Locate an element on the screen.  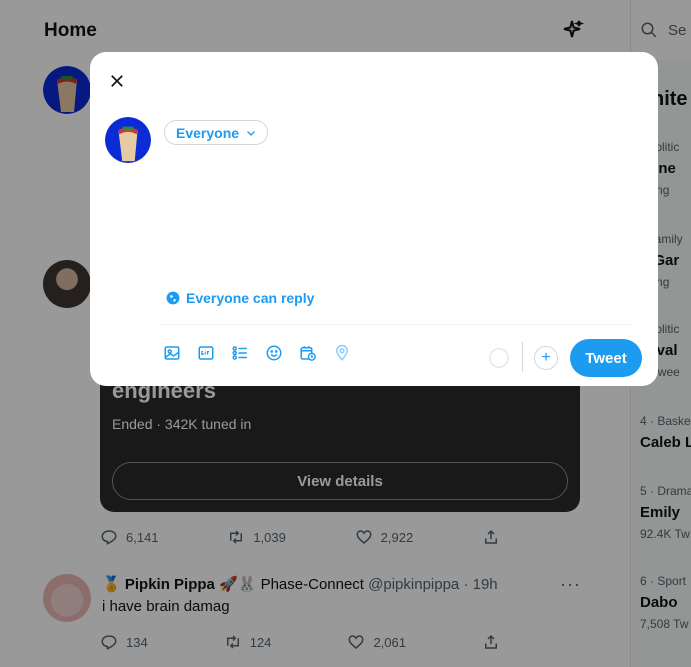
schedule-icon is located at coordinates (308, 353).